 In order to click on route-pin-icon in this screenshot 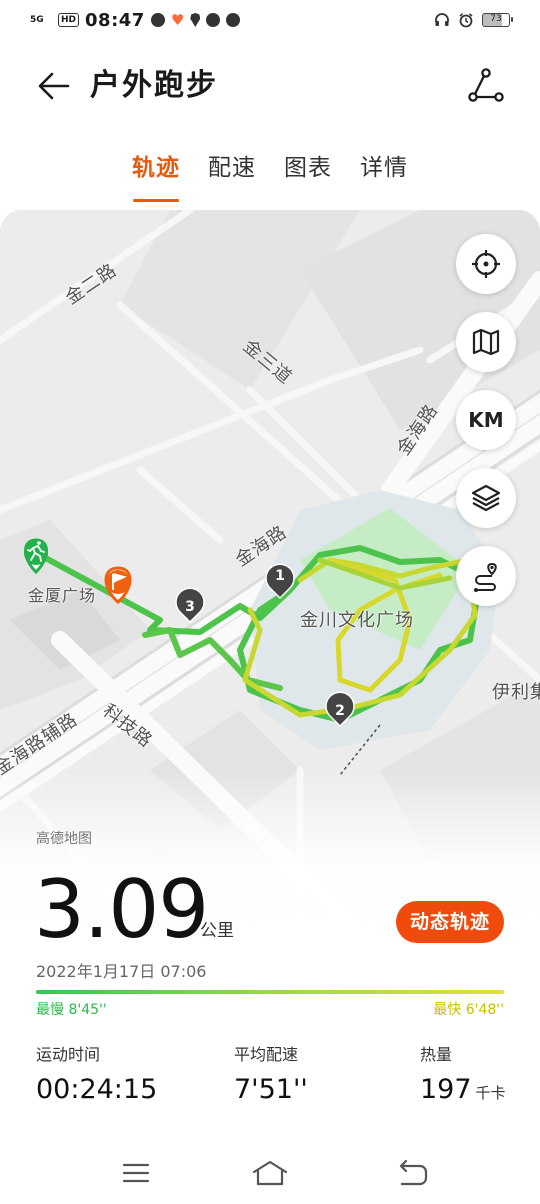, I will do `click(485, 577)`.